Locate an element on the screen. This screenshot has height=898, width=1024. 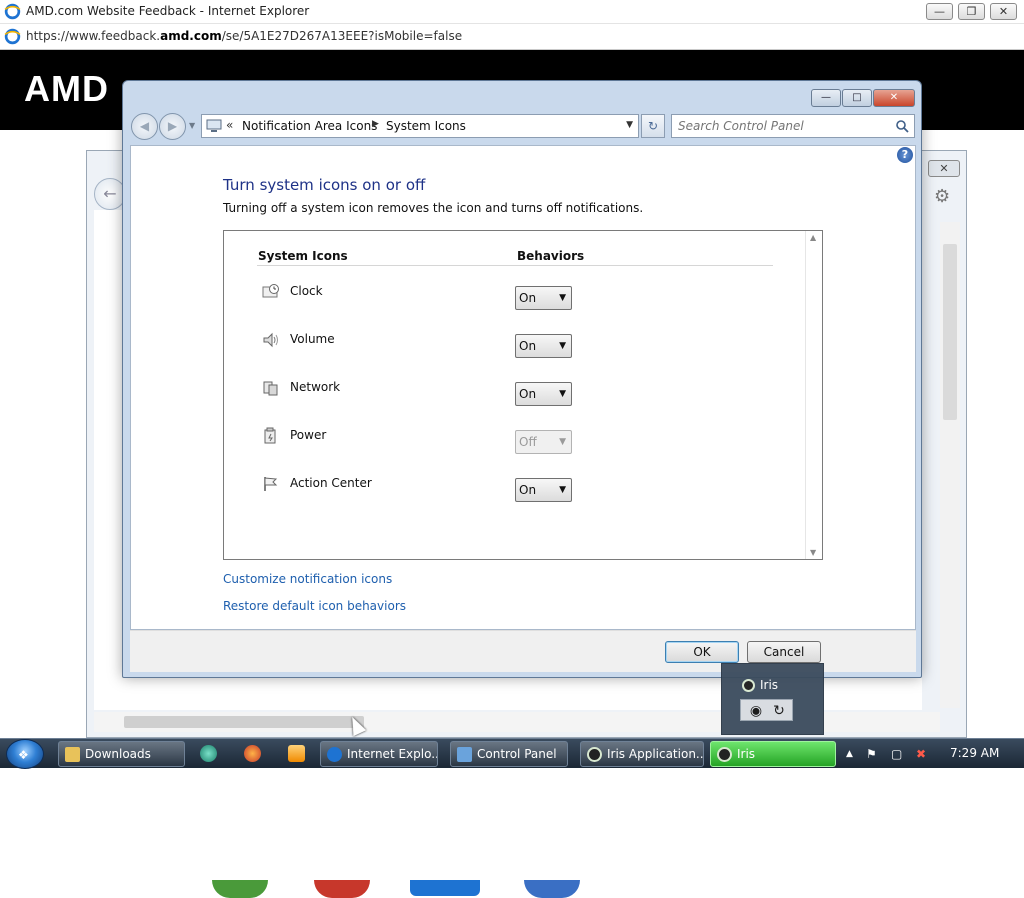
window-controls: — □ ✕ is located at coordinates (863, 98).